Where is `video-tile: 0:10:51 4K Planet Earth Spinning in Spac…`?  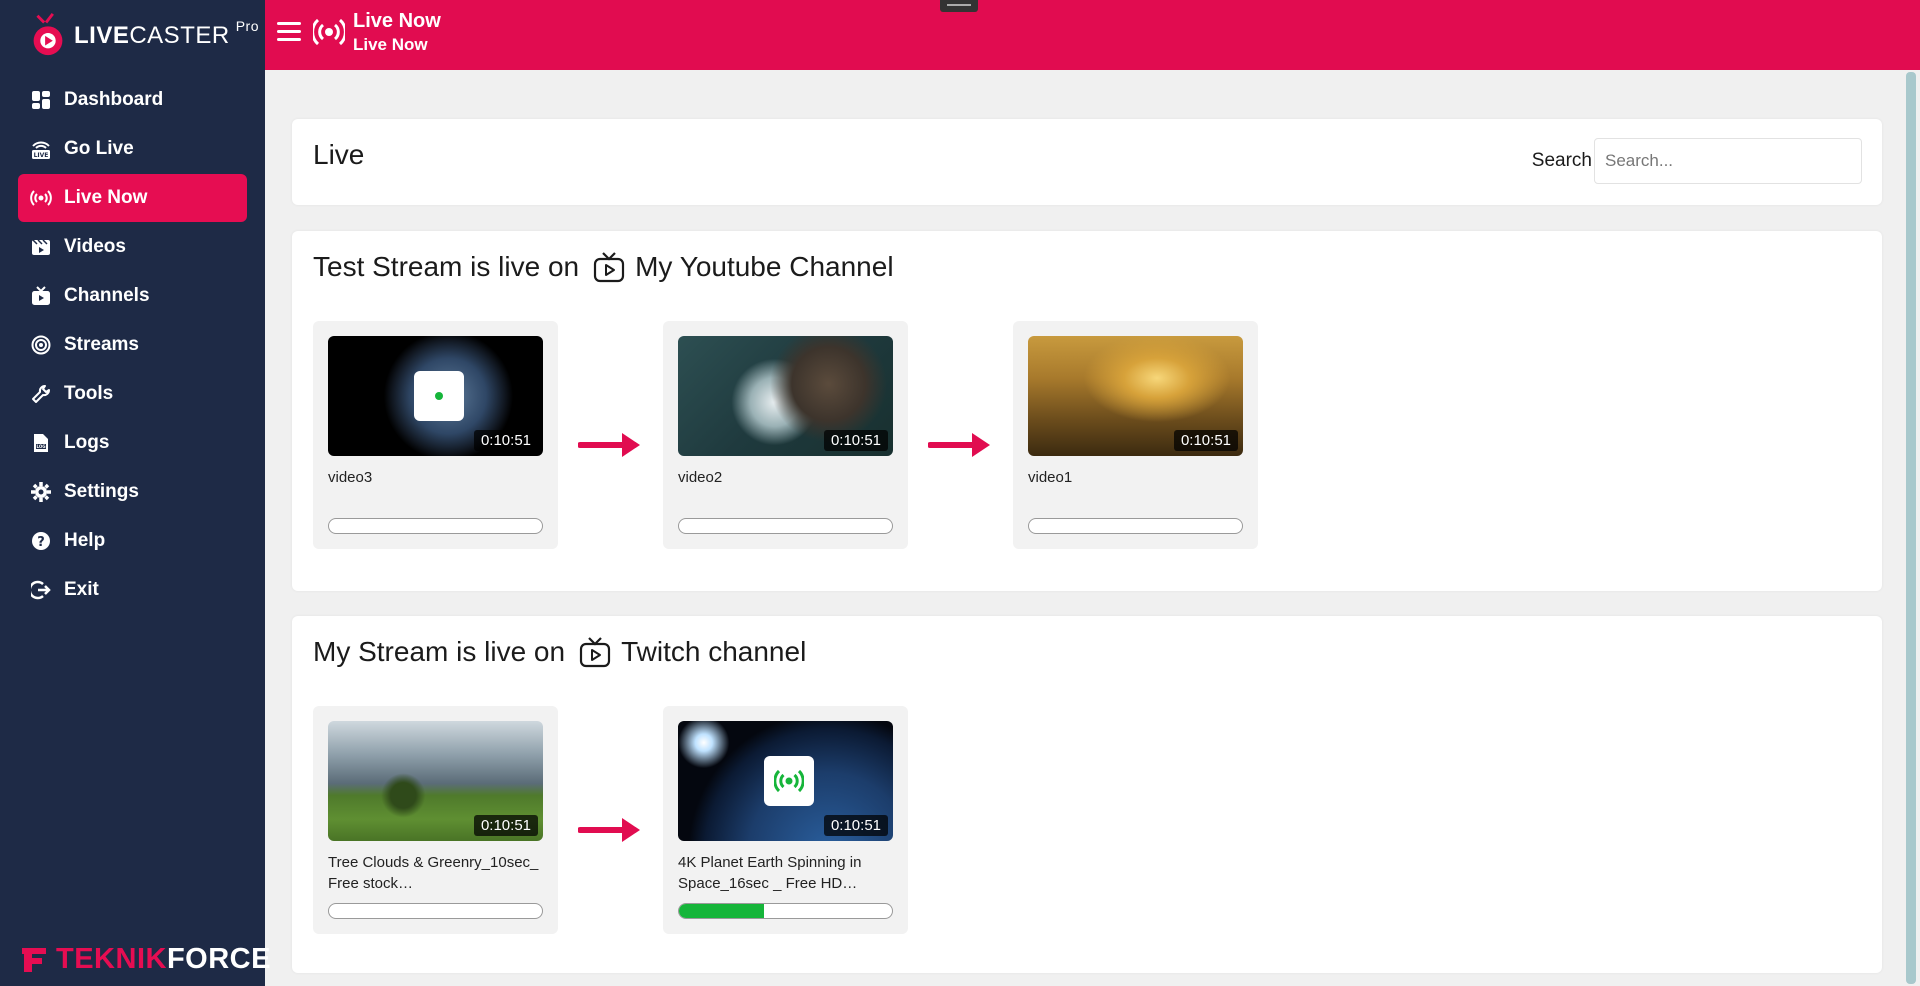
video-tile: 0:10:51 4K Planet Earth Spinning in Spac… is located at coordinates (785, 820).